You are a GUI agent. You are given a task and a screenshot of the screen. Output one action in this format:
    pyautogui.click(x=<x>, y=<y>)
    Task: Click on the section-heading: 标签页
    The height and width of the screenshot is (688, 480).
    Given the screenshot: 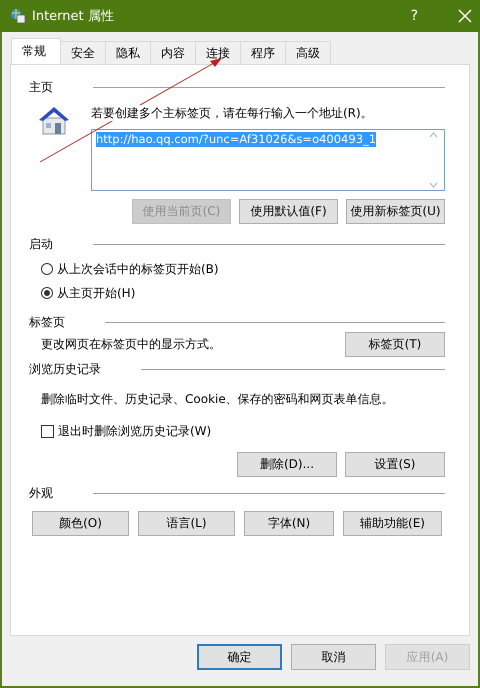 What is the action you would take?
    pyautogui.click(x=47, y=322)
    